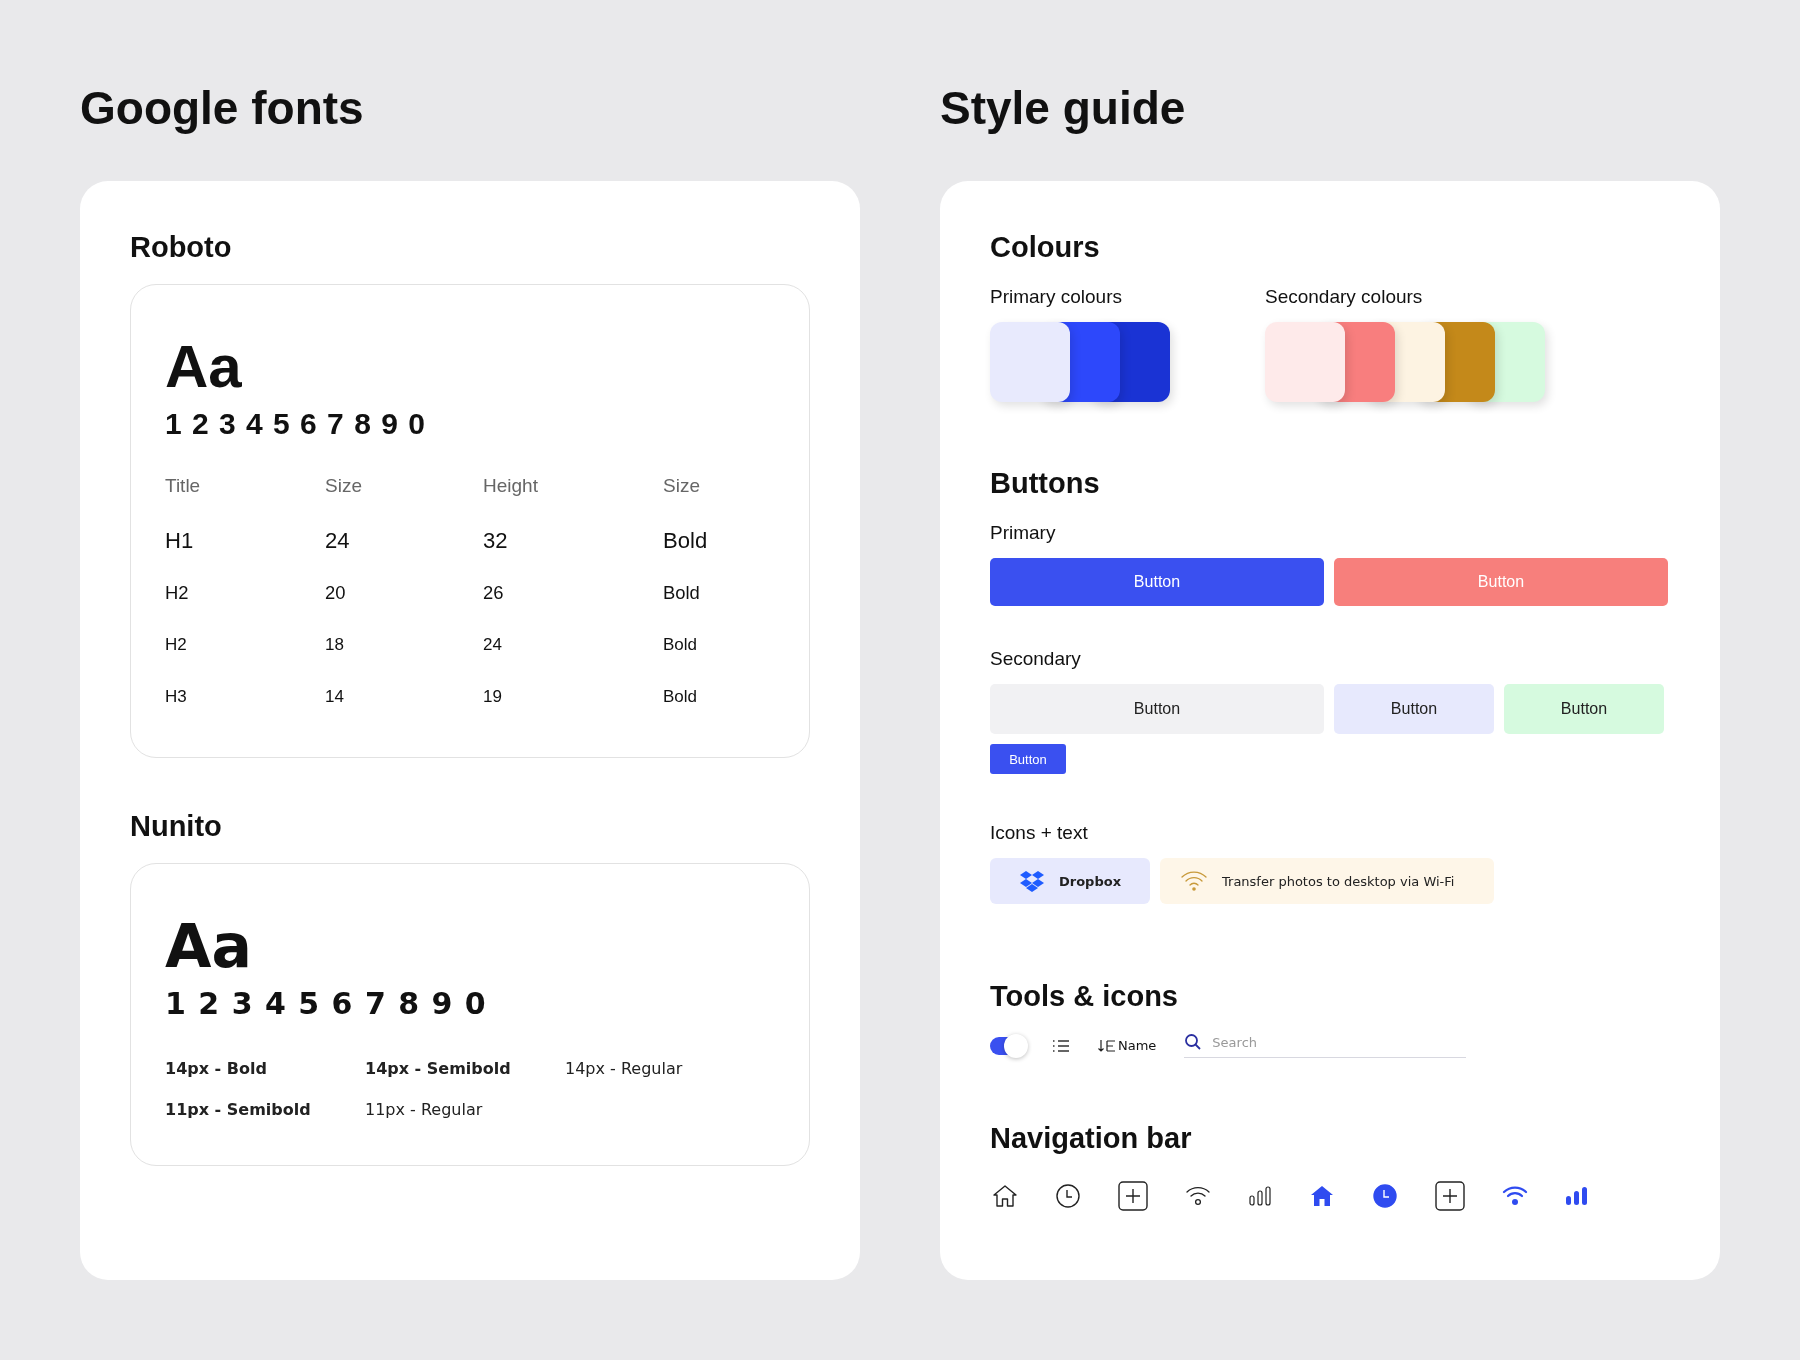 The height and width of the screenshot is (1360, 1800). I want to click on icon-button: Dropbox, so click(1070, 881).